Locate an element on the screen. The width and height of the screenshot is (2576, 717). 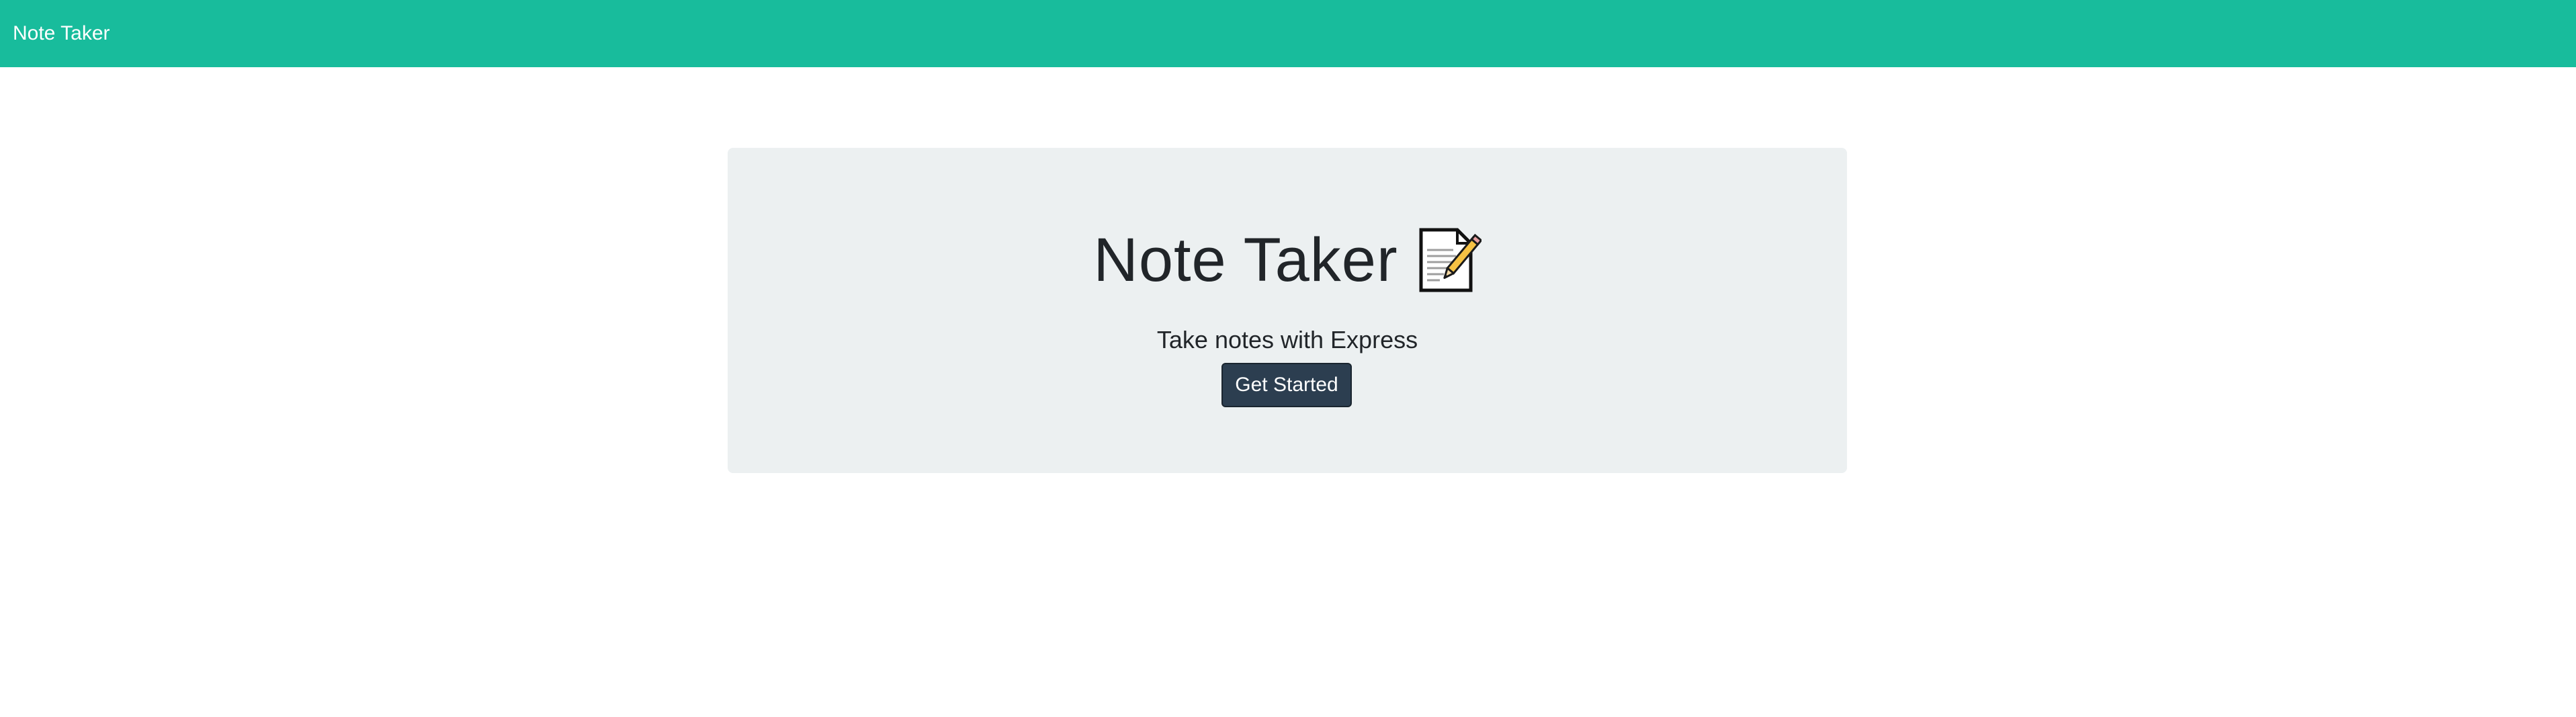
top-navbar: Note Taker is located at coordinates (1288, 34).